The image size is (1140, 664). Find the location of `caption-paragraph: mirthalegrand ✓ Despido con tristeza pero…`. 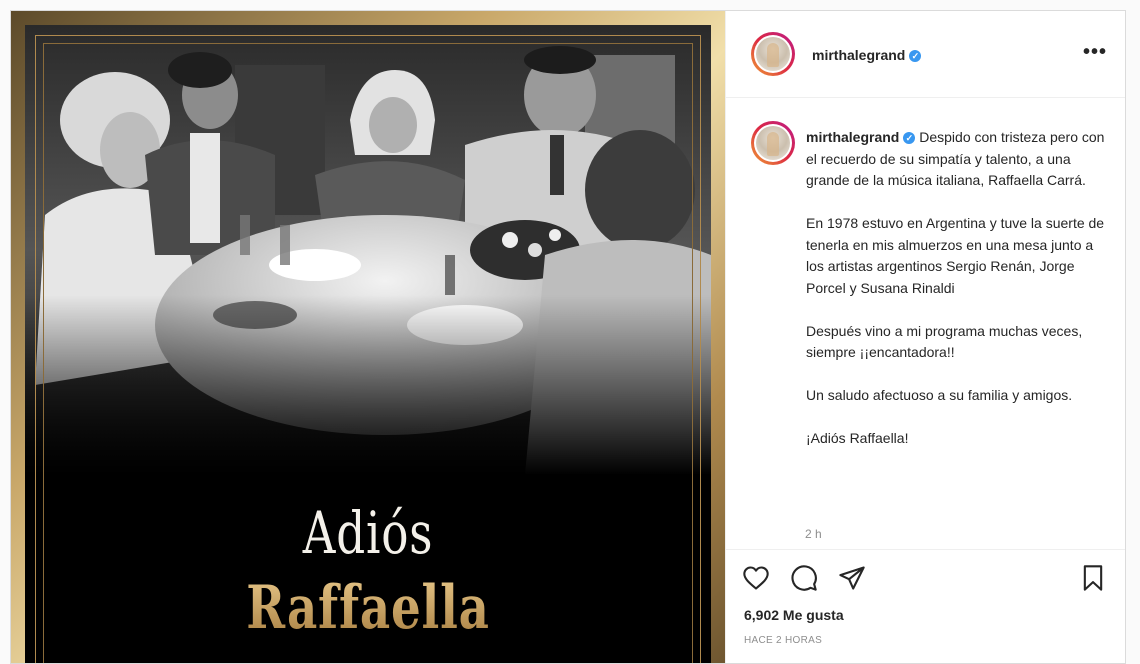

caption-paragraph: mirthalegrand ✓ Despido con tristeza pero… is located at coordinates (956, 159).